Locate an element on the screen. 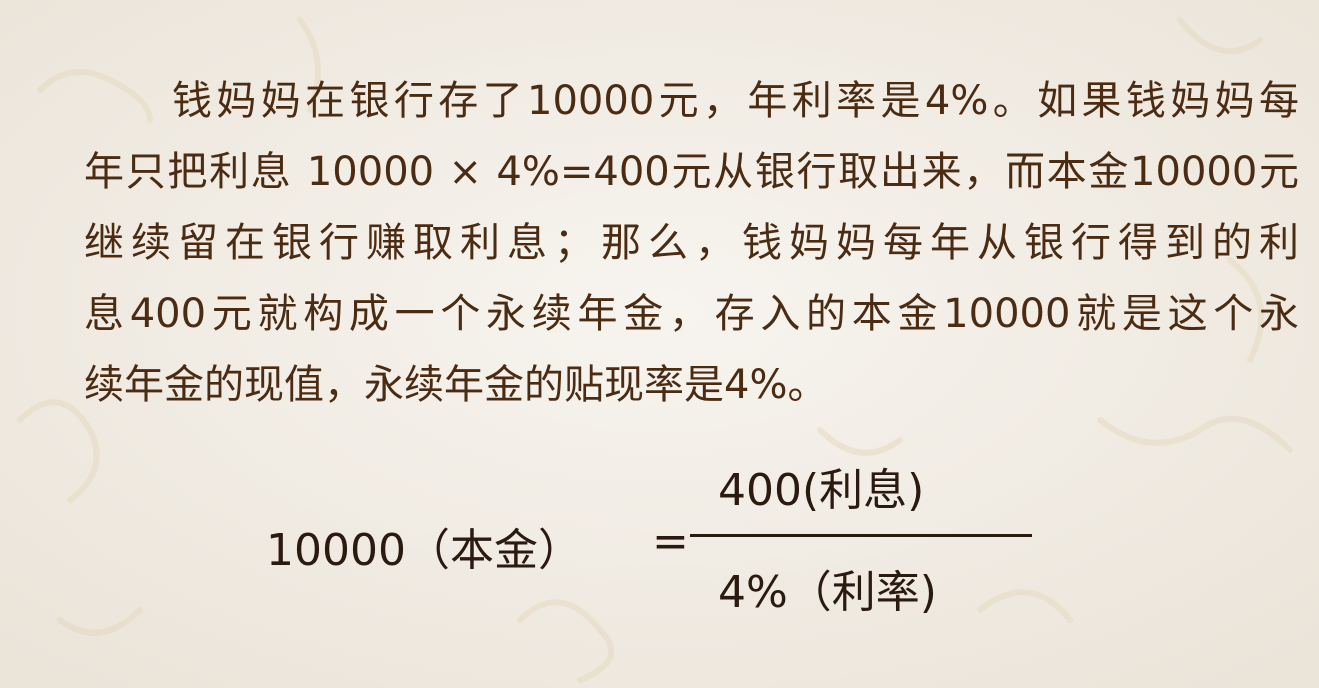  fraction-bar is located at coordinates (861, 535).